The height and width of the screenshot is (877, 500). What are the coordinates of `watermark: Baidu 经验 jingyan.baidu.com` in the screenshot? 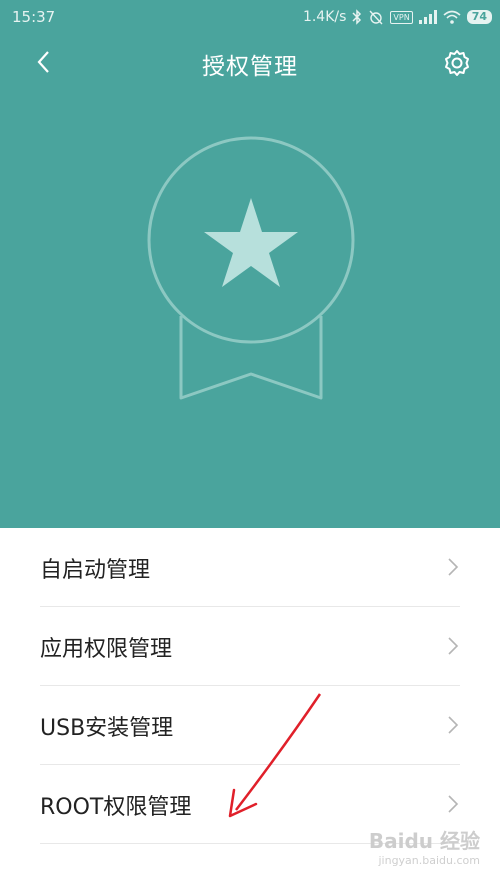 It's located at (424, 846).